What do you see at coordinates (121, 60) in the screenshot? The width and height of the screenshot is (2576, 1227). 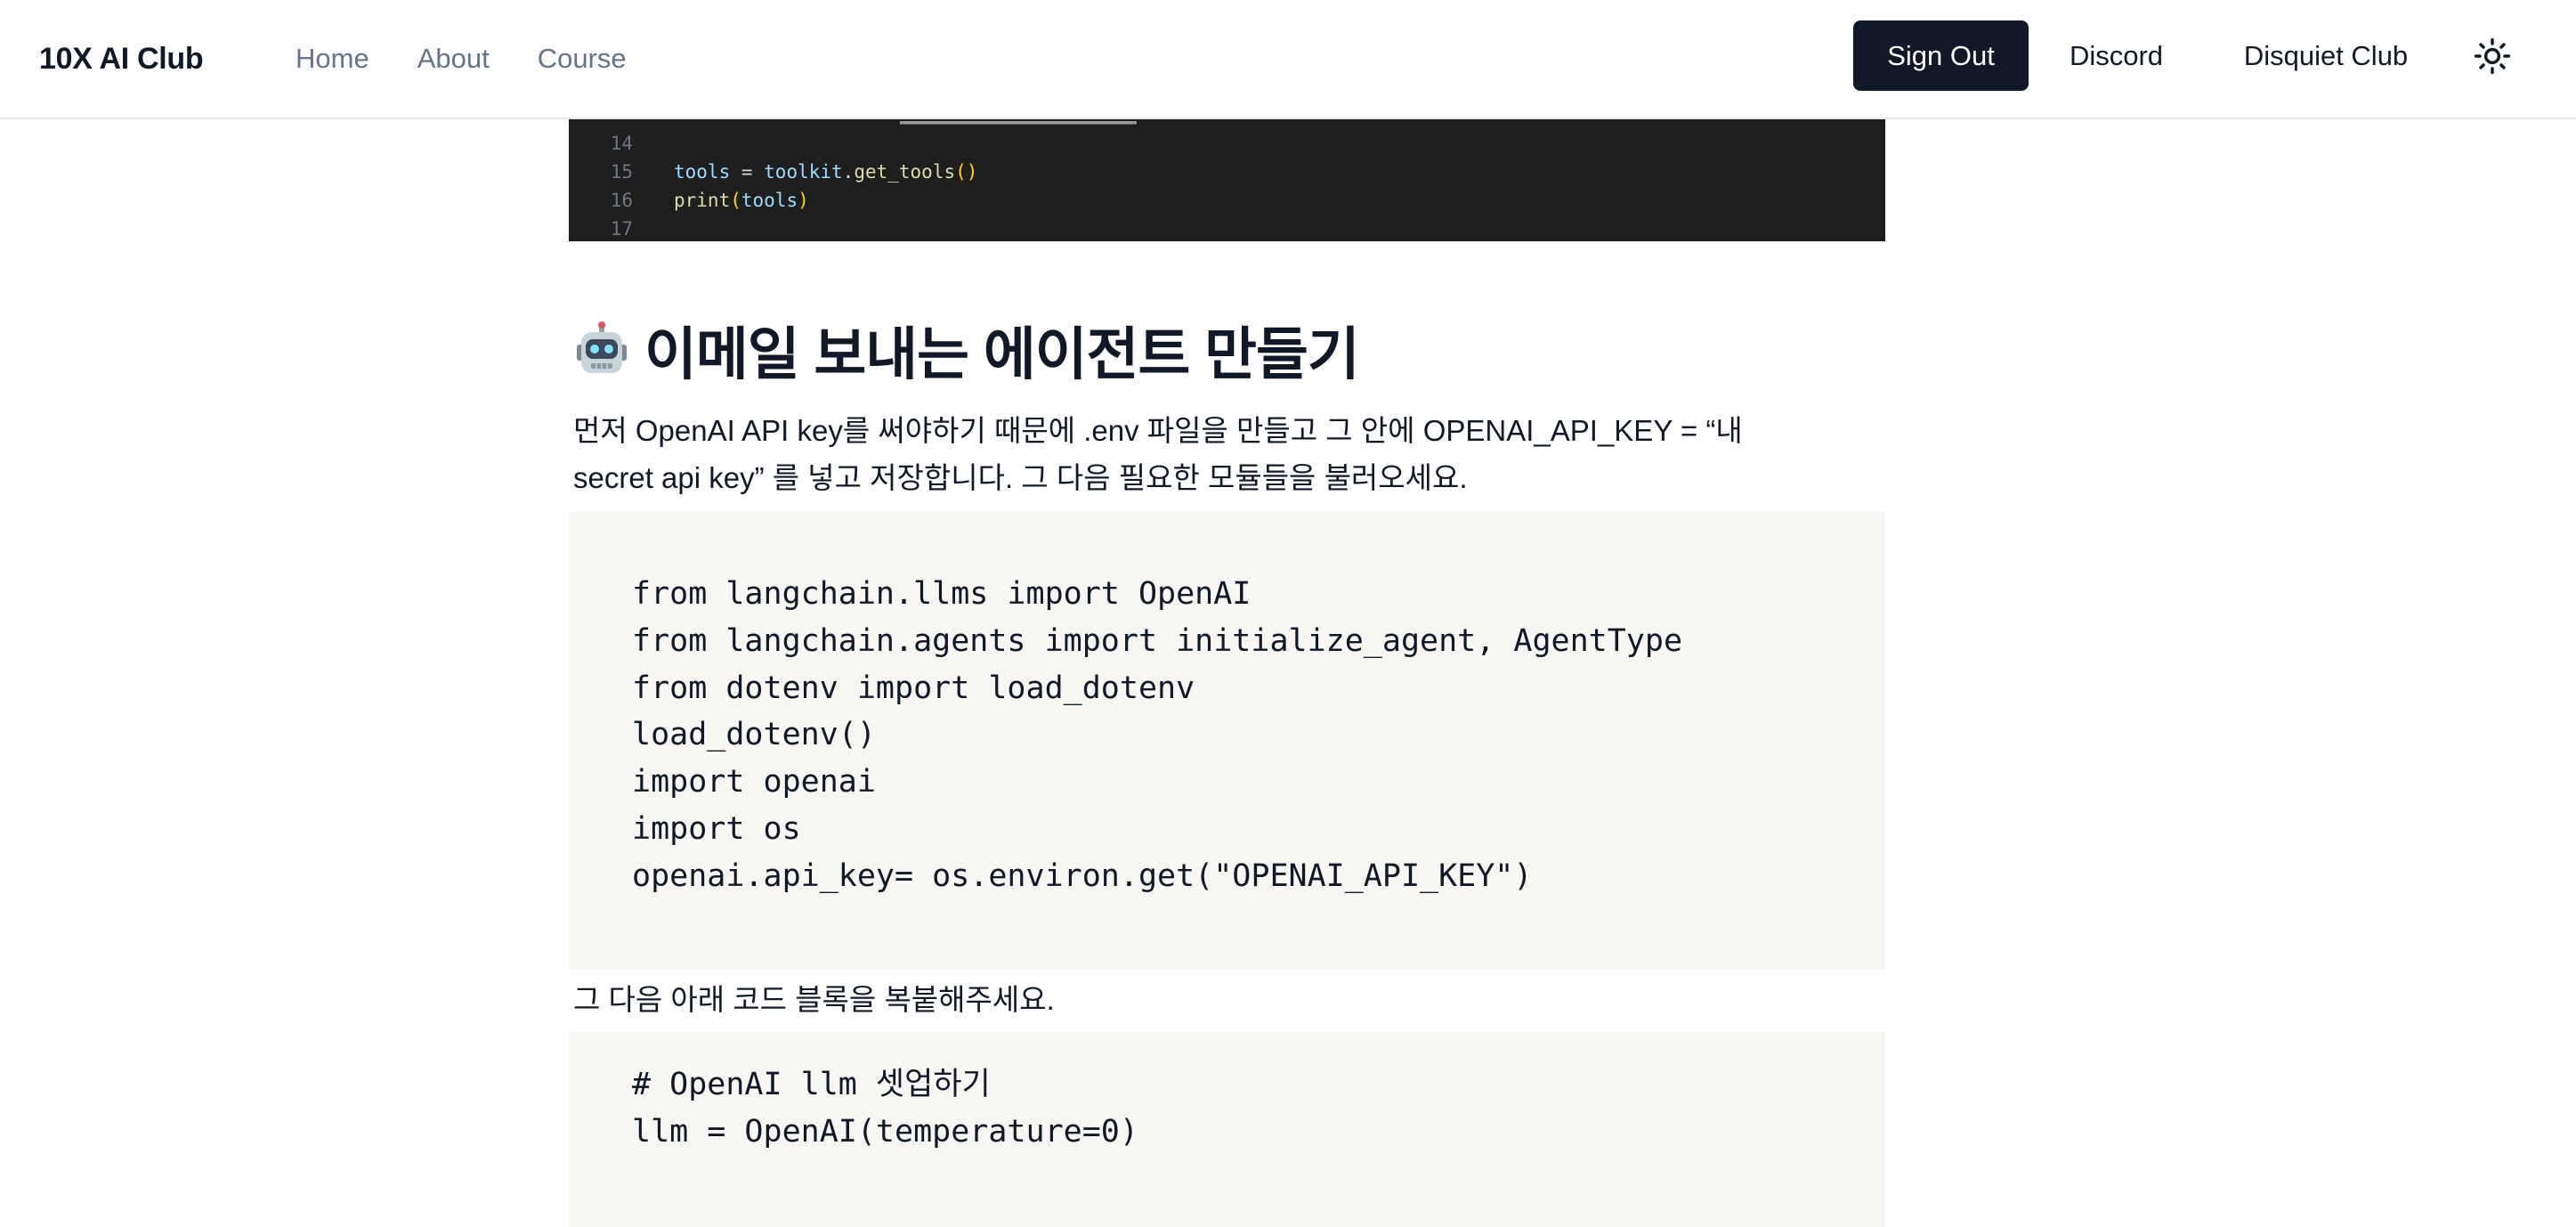 I see `brand-logo: 10X AI Club` at bounding box center [121, 60].